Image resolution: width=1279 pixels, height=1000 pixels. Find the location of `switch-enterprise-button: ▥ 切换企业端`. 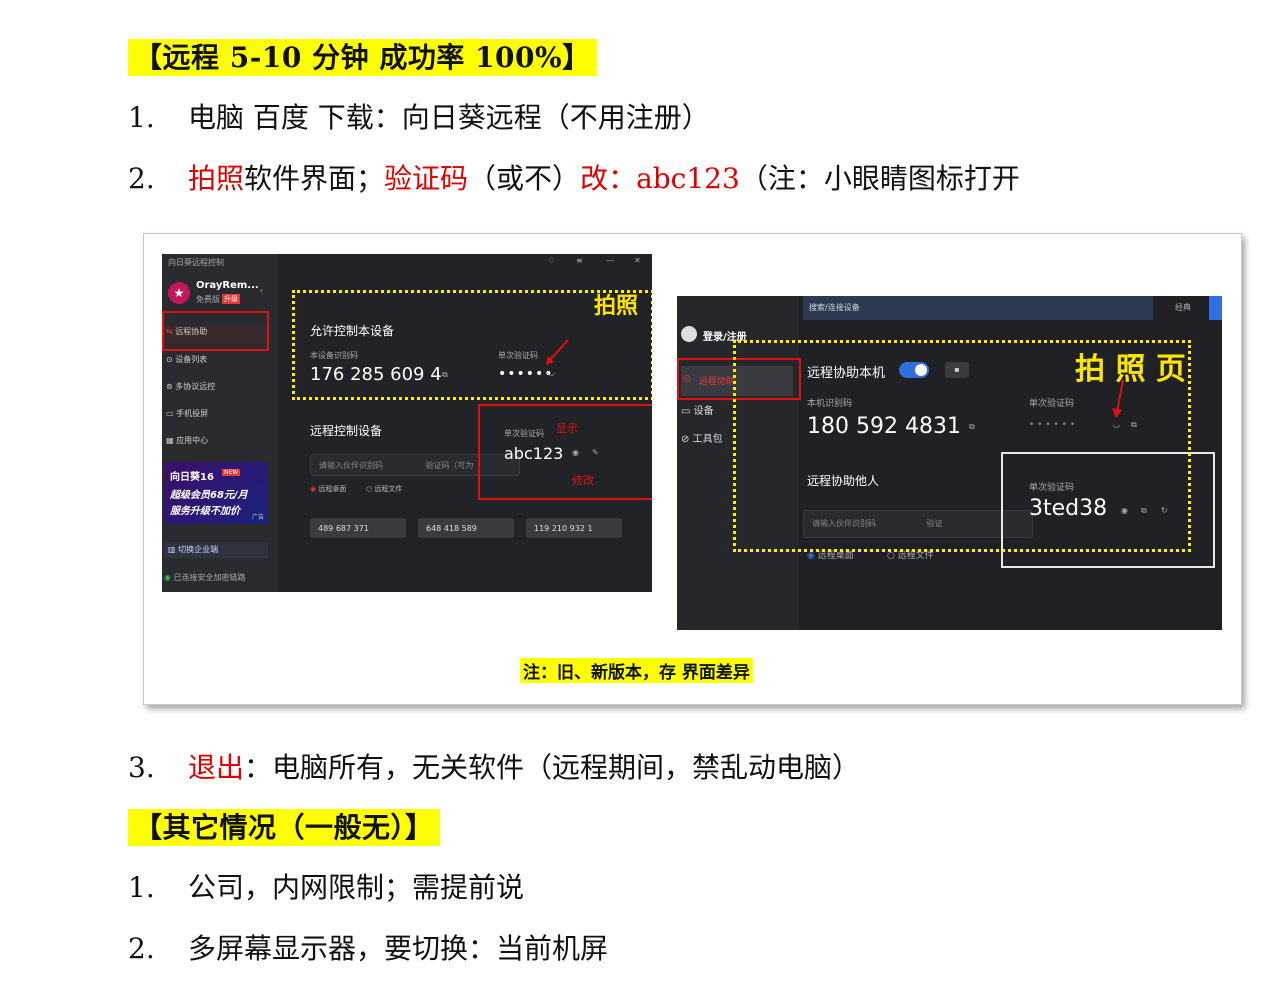

switch-enterprise-button: ▥ 切换企业端 is located at coordinates (216, 550).